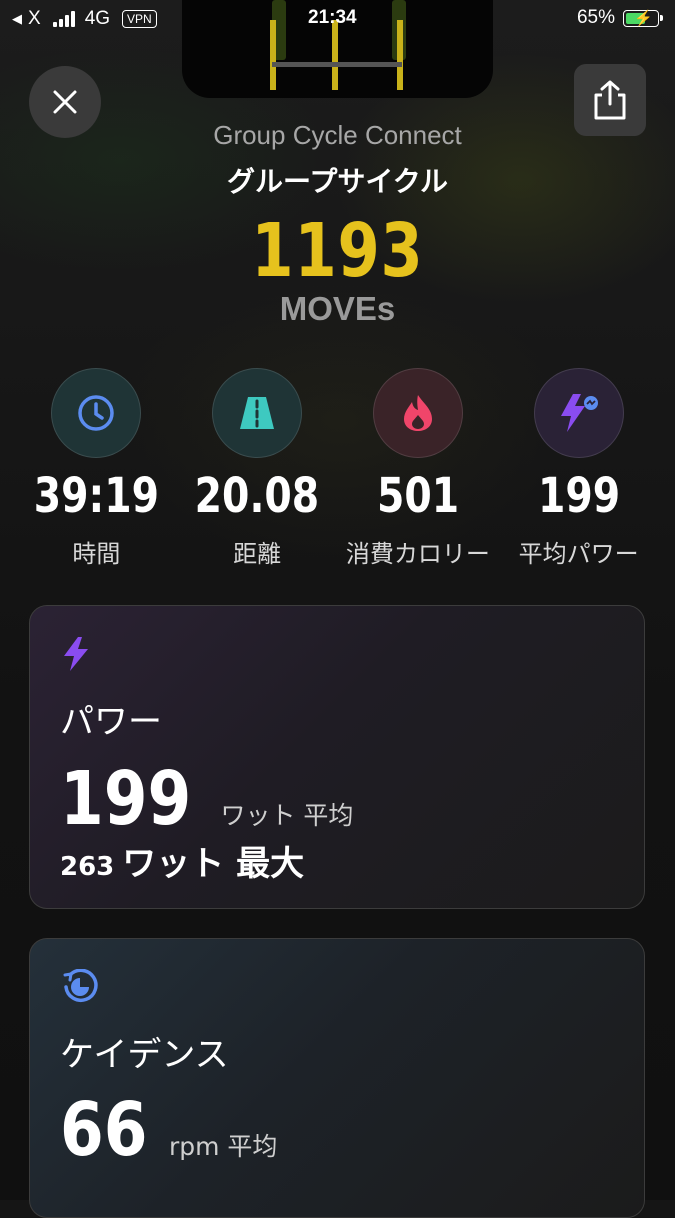 The width and height of the screenshot is (675, 1218). What do you see at coordinates (337, 181) in the screenshot?
I see `class-name: グループサイクル` at bounding box center [337, 181].